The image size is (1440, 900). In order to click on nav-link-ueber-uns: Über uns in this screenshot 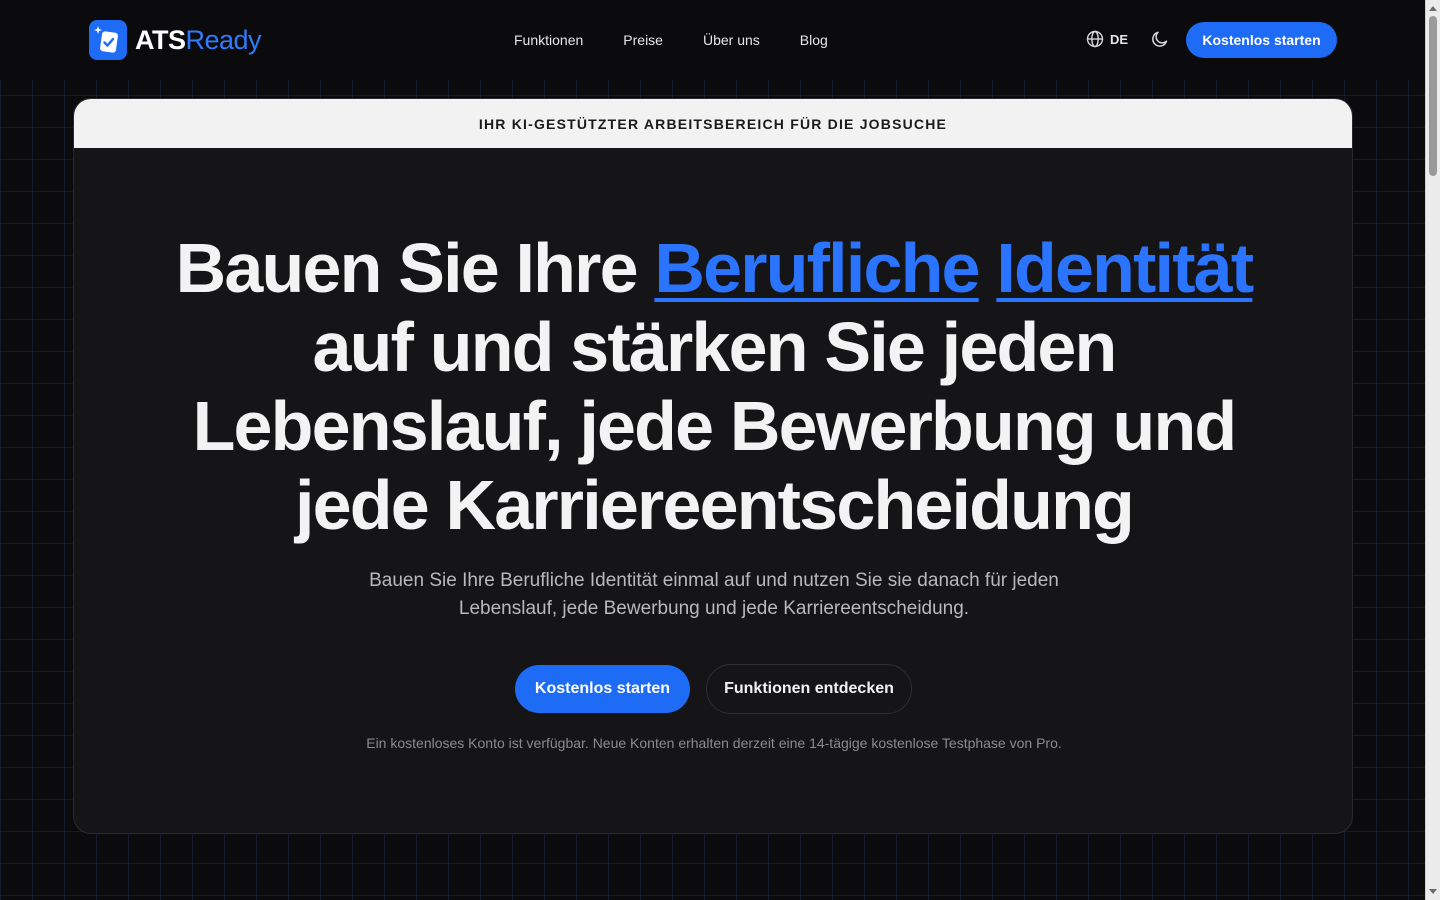, I will do `click(731, 40)`.